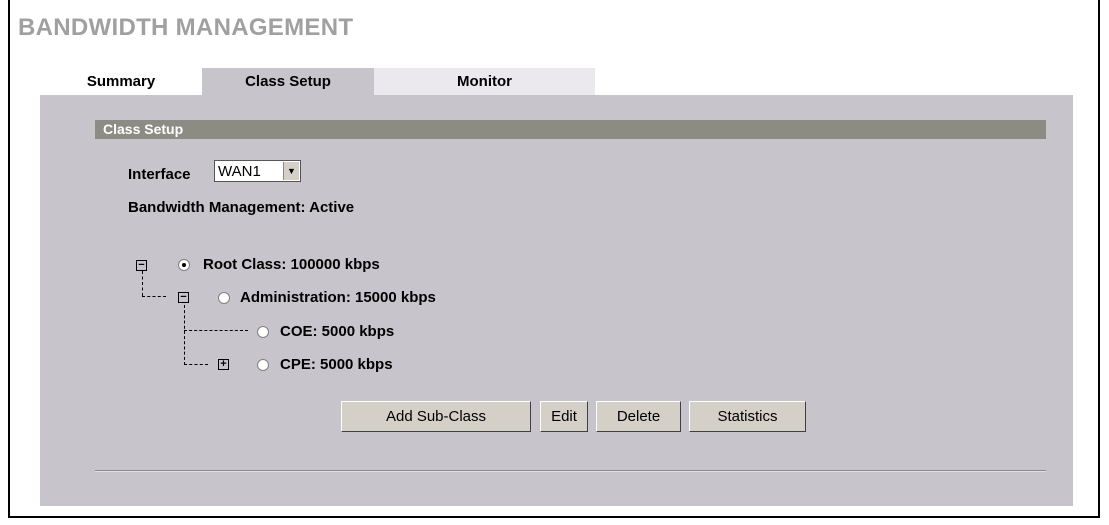  What do you see at coordinates (263, 365) in the screenshot?
I see `radio-cpe` at bounding box center [263, 365].